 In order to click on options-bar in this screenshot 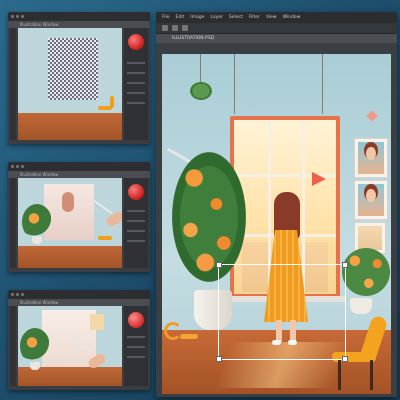, I will do `click(276, 28)`.